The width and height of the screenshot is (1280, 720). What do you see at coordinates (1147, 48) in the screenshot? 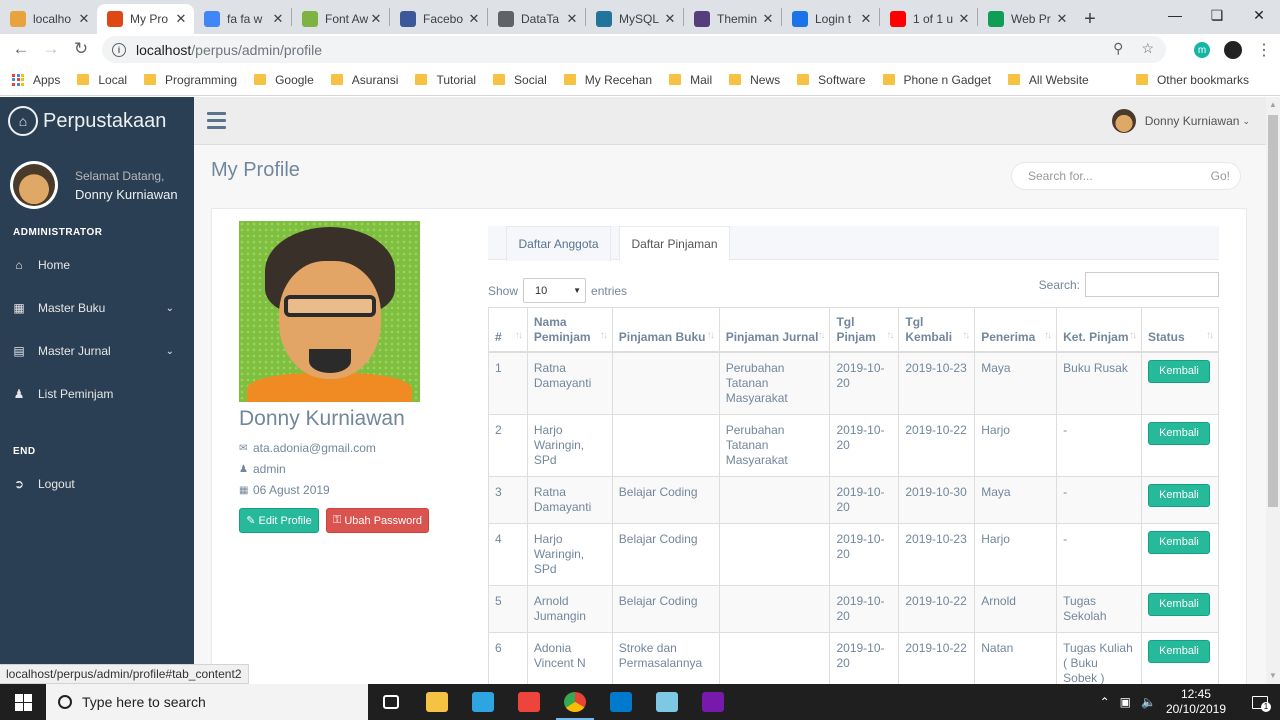
I see `bookmark-star-icon: ☆` at bounding box center [1147, 48].